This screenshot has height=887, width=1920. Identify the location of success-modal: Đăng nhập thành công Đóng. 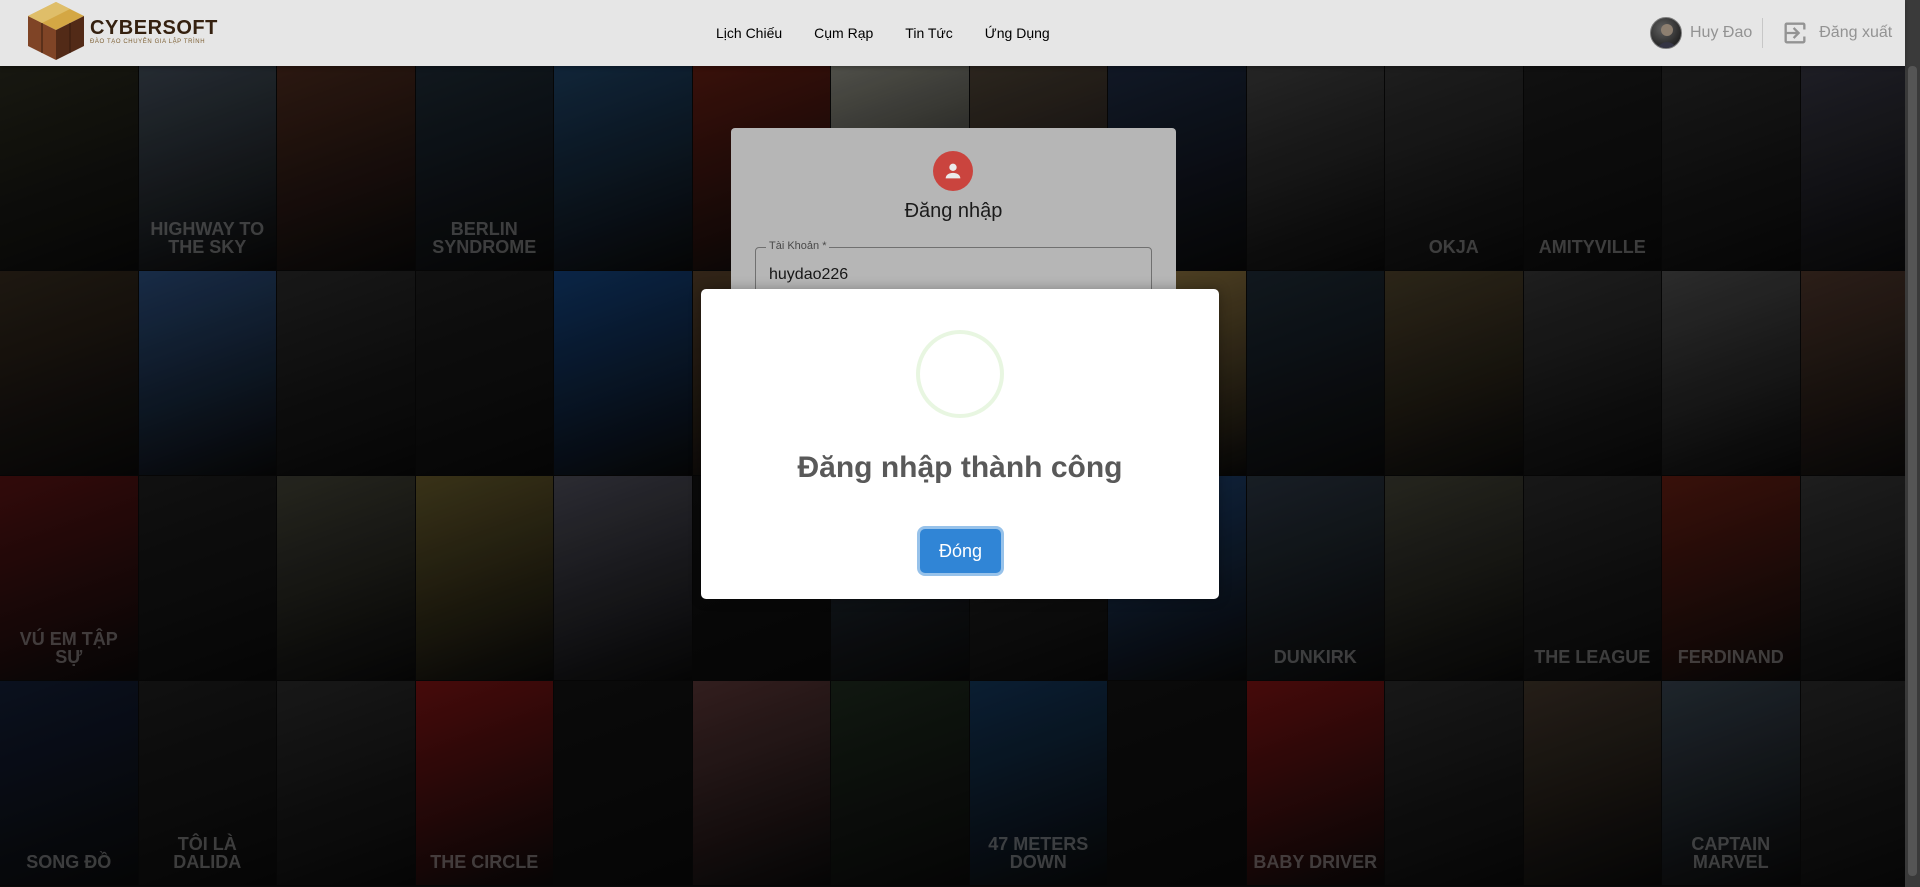
(960, 444).